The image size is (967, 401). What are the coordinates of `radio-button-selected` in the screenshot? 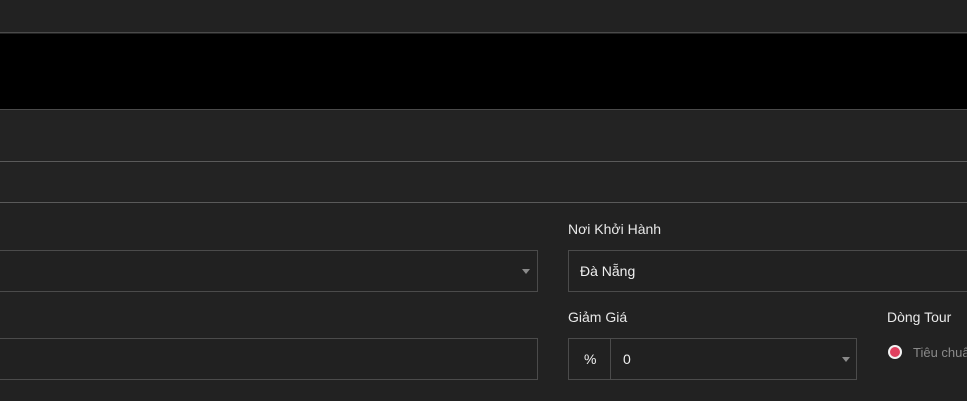 It's located at (895, 352).